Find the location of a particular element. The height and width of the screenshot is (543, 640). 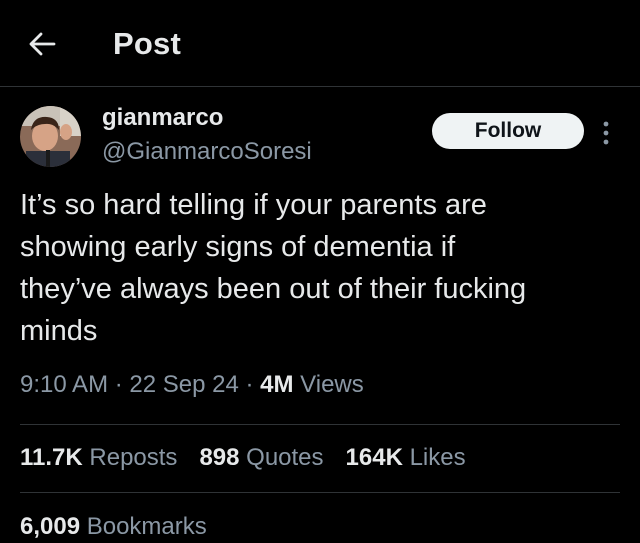

likes-count: 164K is located at coordinates (374, 457).